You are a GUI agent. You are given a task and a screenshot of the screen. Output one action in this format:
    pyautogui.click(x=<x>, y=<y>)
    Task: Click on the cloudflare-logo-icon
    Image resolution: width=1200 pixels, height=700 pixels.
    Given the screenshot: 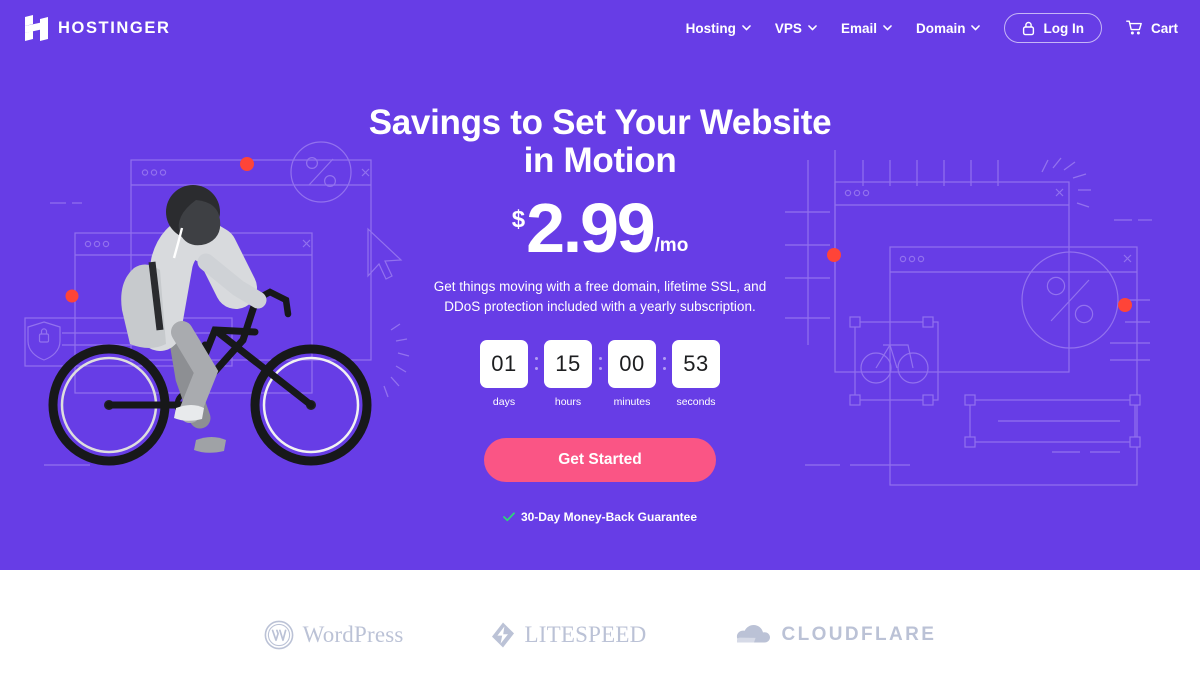 What is the action you would take?
    pyautogui.click(x=754, y=634)
    